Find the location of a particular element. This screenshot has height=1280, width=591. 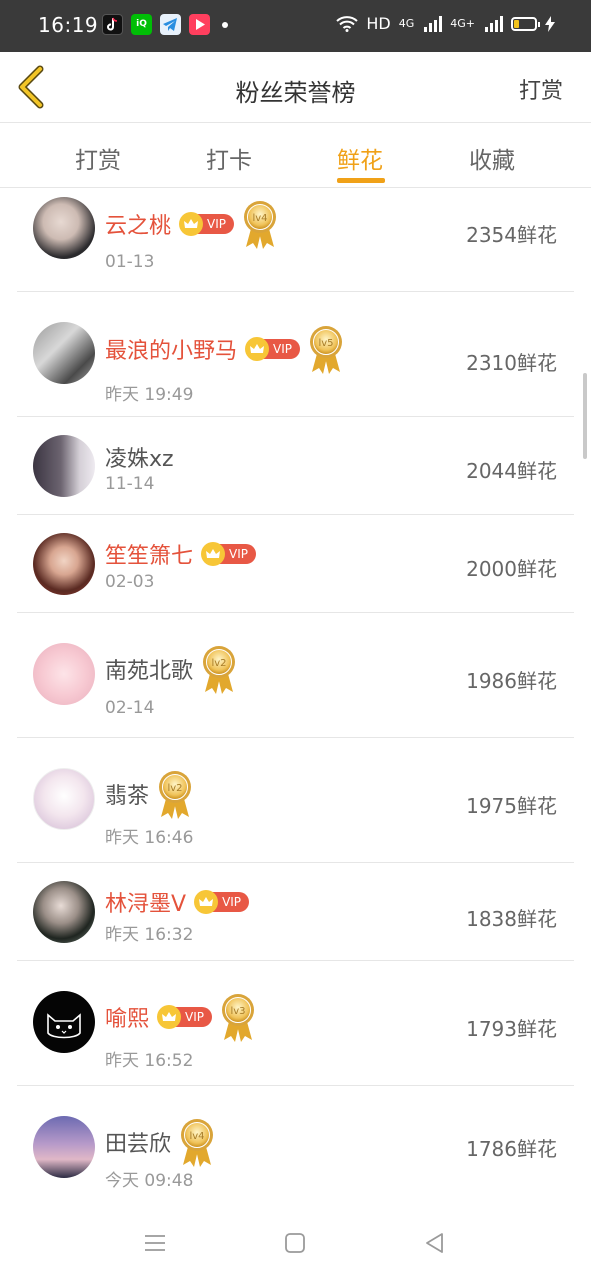

status-time: 16:19 is located at coordinates (68, 25).